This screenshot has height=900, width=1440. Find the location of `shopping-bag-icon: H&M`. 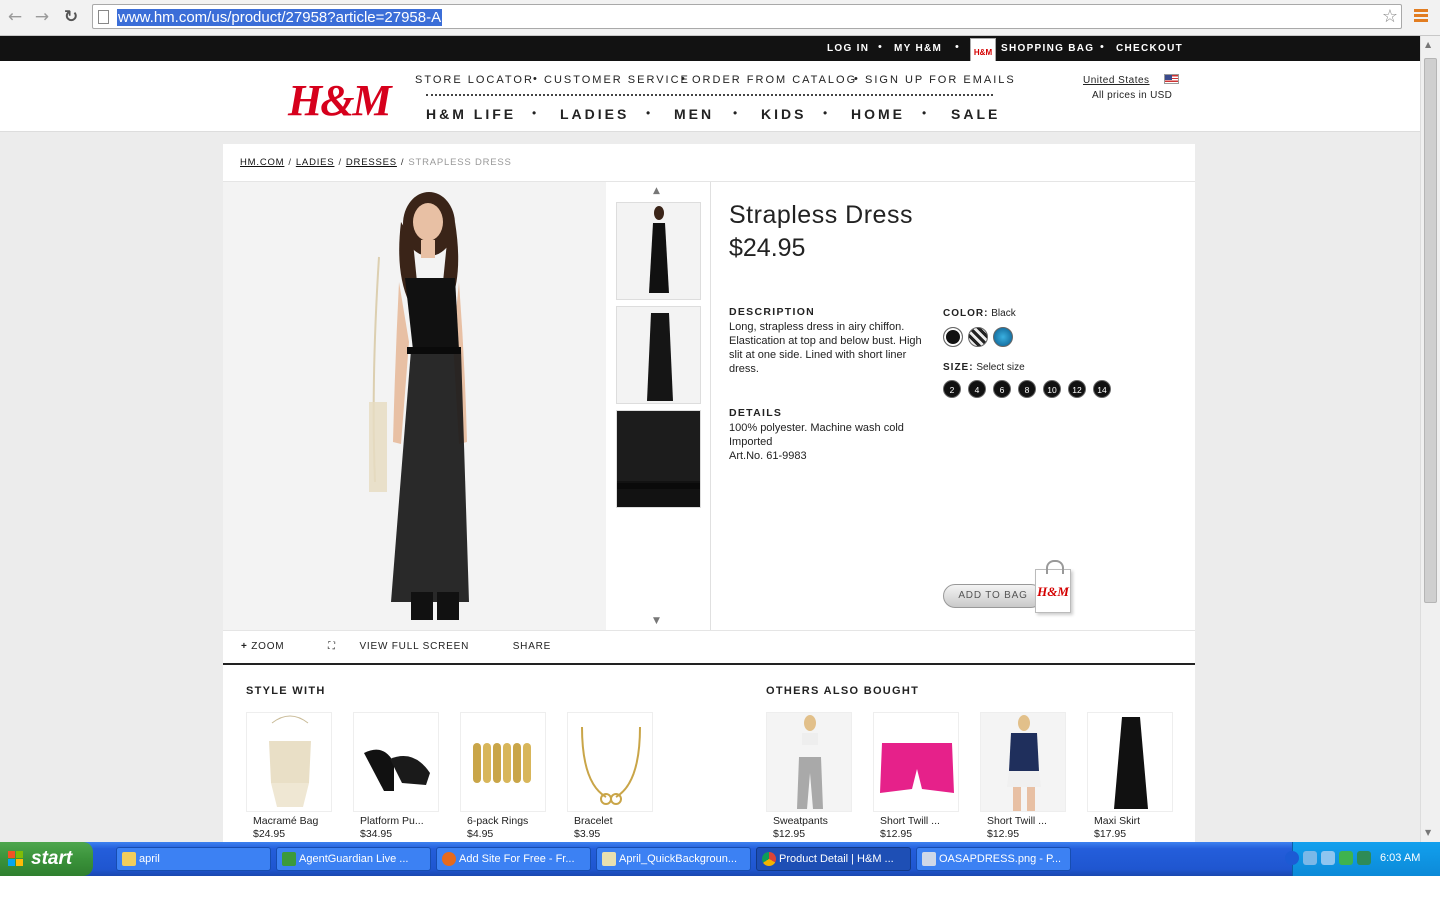

shopping-bag-icon: H&M is located at coordinates (1053, 586).